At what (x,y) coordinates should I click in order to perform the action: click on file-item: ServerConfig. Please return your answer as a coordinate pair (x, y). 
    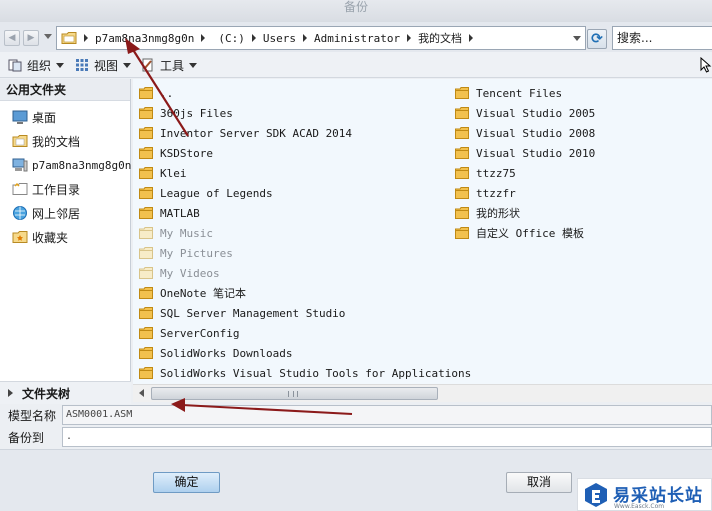
    Looking at the image, I should click on (305, 333).